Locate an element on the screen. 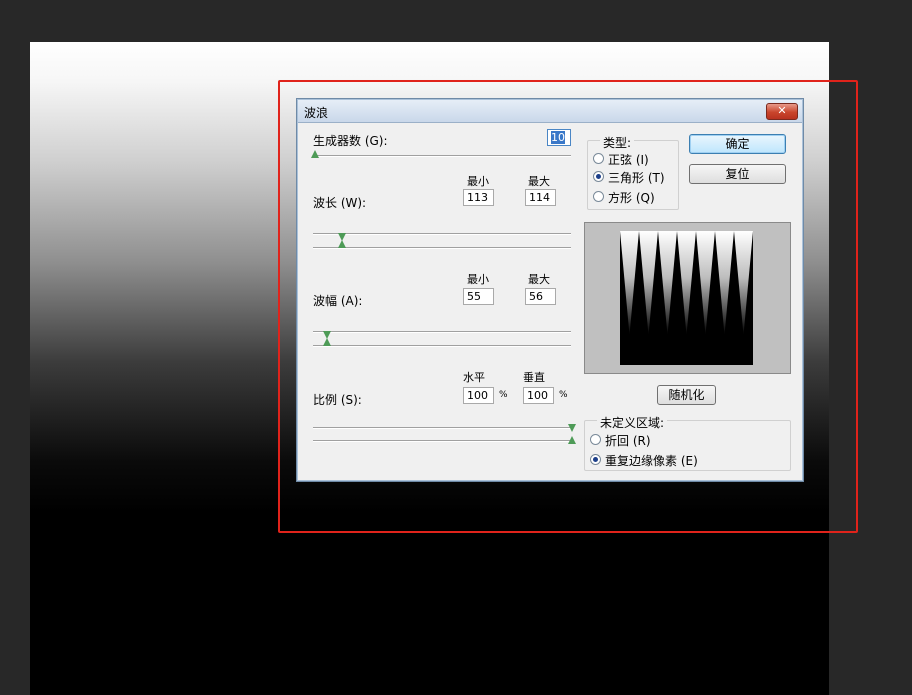 The image size is (912, 695). scale-vertical-label: 垂直 is located at coordinates (534, 377).